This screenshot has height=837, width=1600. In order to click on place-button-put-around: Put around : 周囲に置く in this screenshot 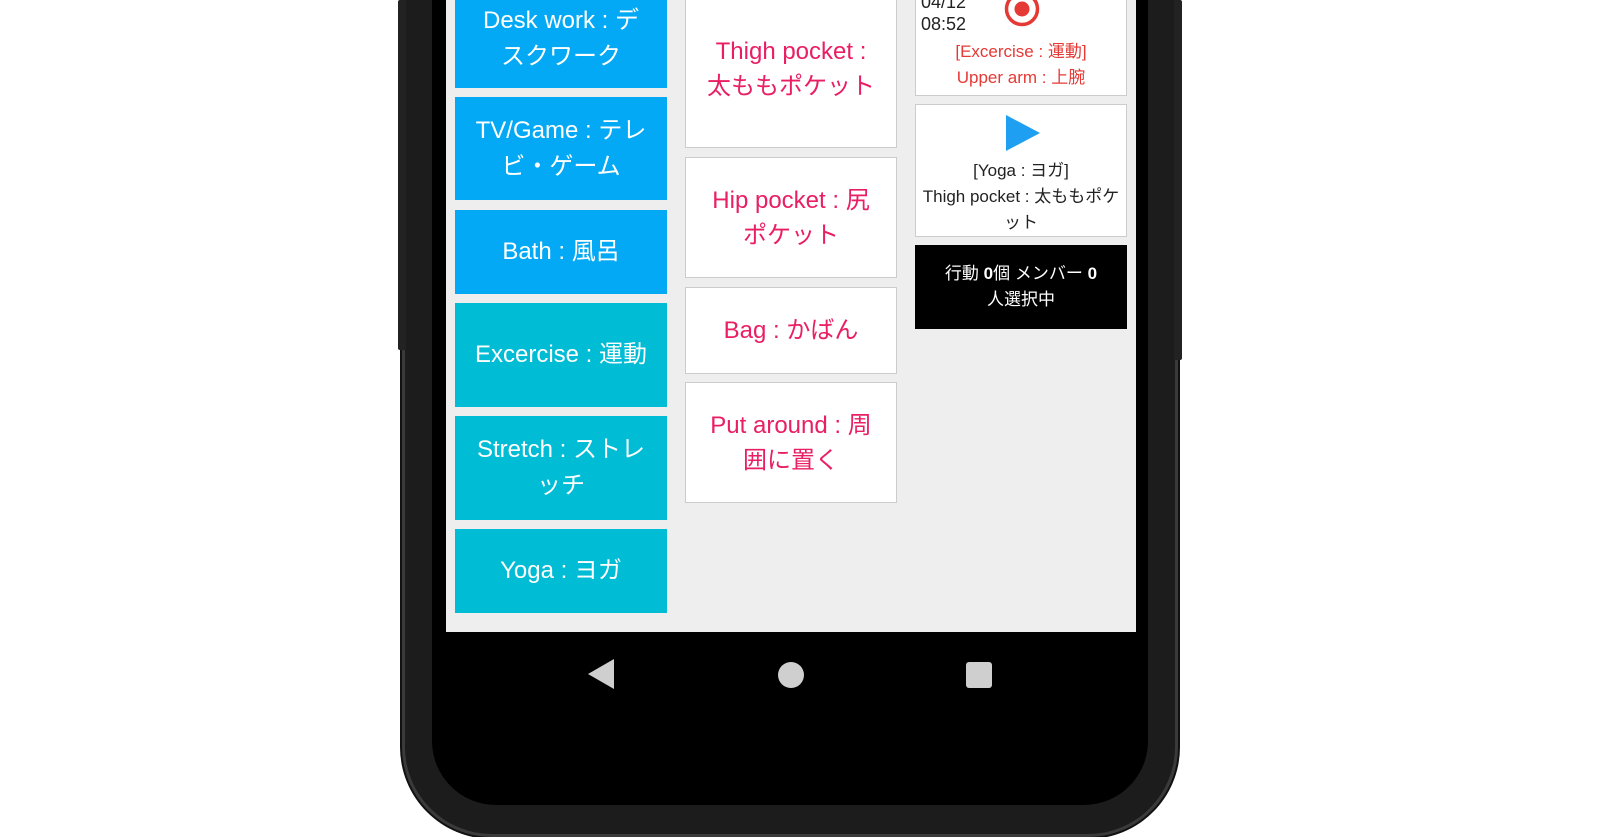, I will do `click(791, 442)`.